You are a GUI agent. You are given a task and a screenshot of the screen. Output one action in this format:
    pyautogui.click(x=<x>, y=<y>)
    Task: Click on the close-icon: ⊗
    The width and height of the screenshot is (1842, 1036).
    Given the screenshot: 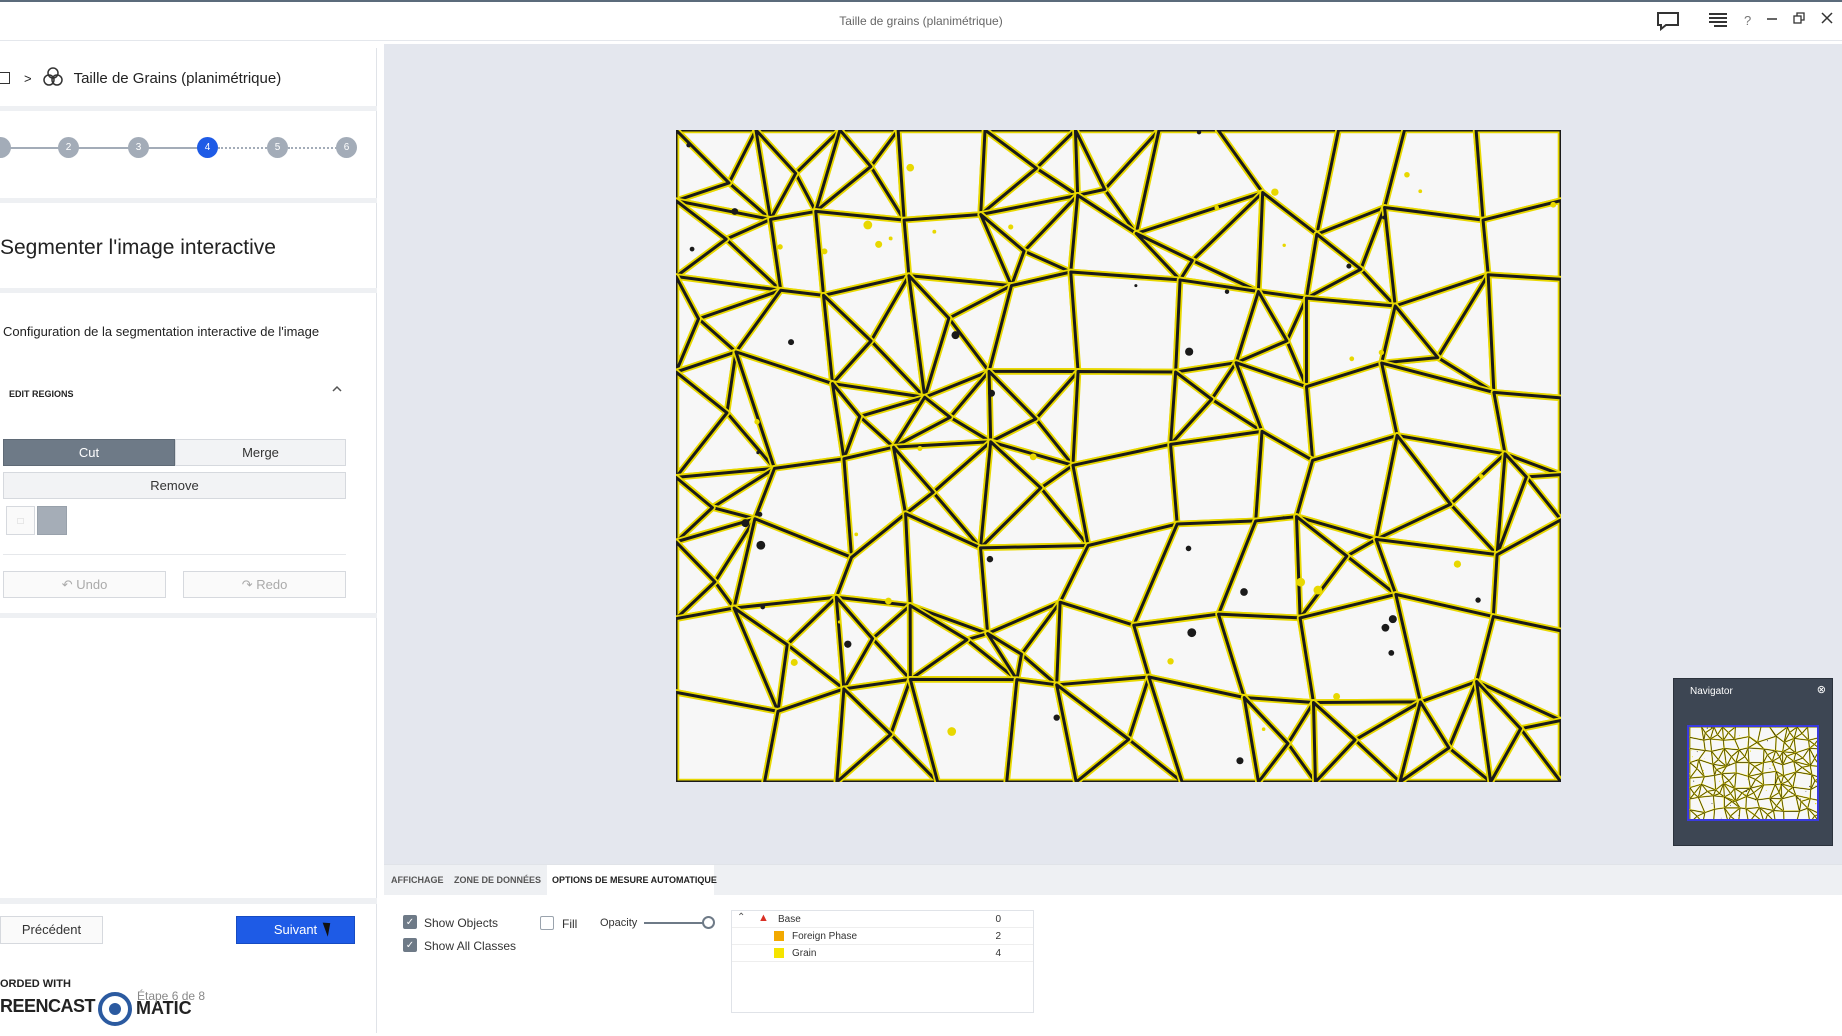 What is the action you would take?
    pyautogui.click(x=1821, y=689)
    